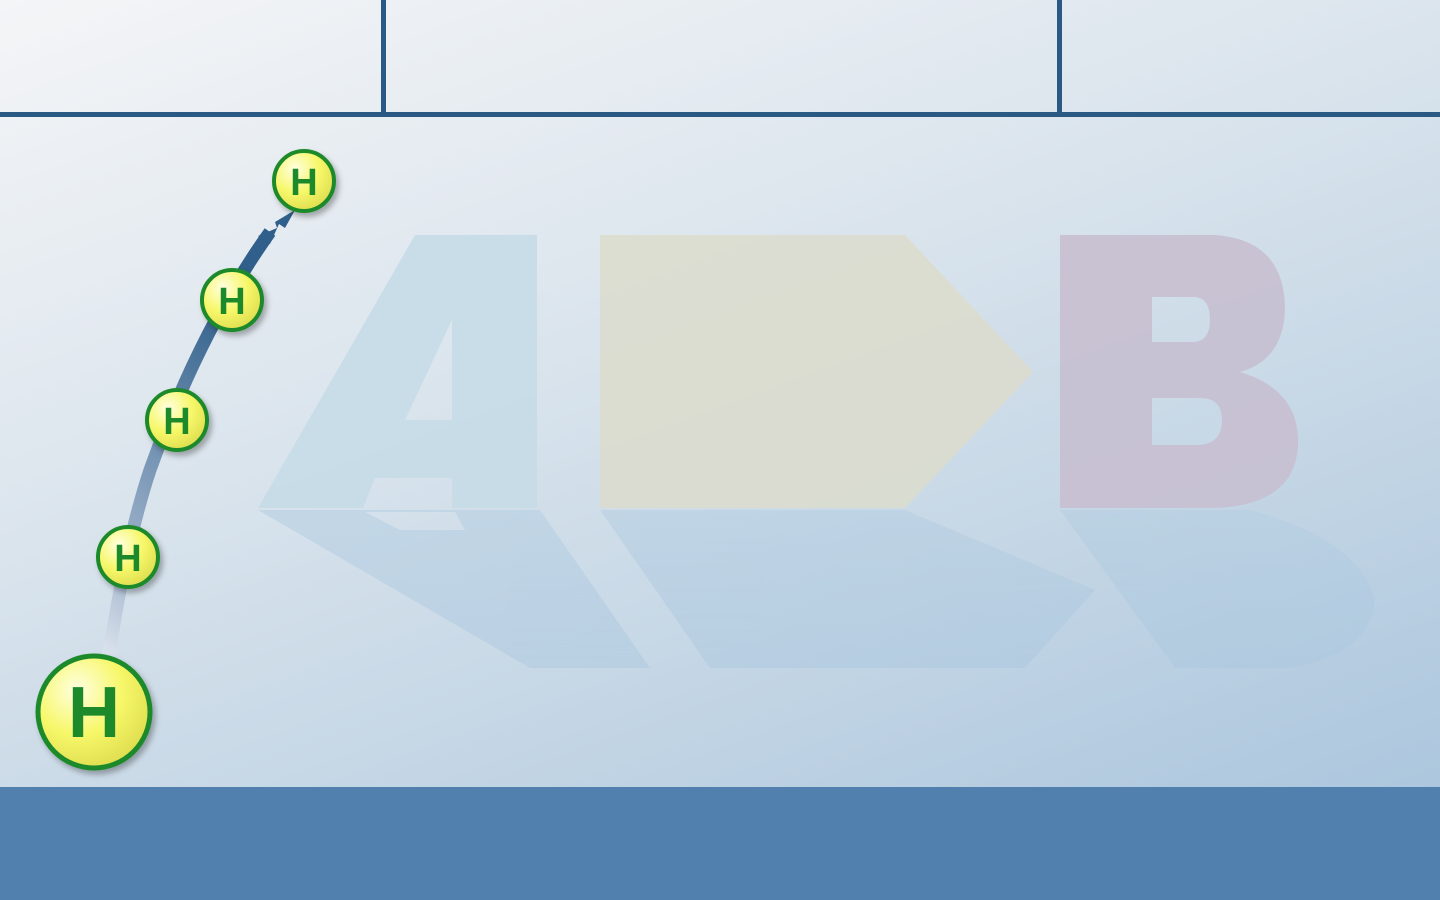 This screenshot has height=900, width=1440. I want to click on hydrogen-atom-5-label: H, so click(303, 183).